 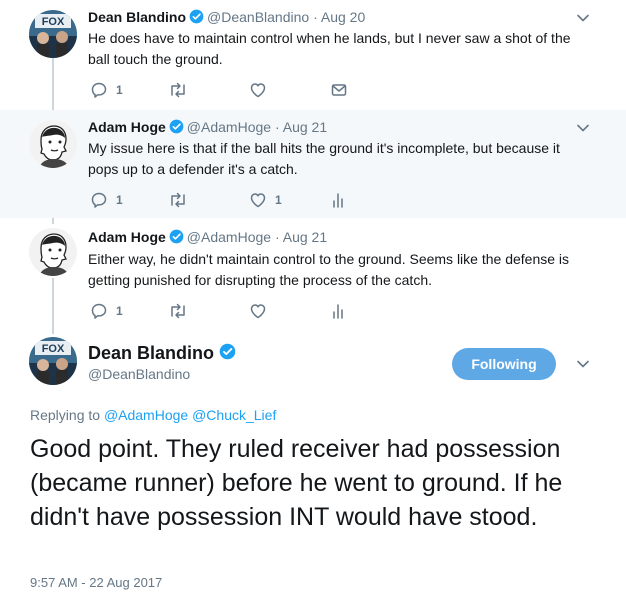 What do you see at coordinates (146, 415) in the screenshot?
I see `reply-mention-link: @AdamHoge` at bounding box center [146, 415].